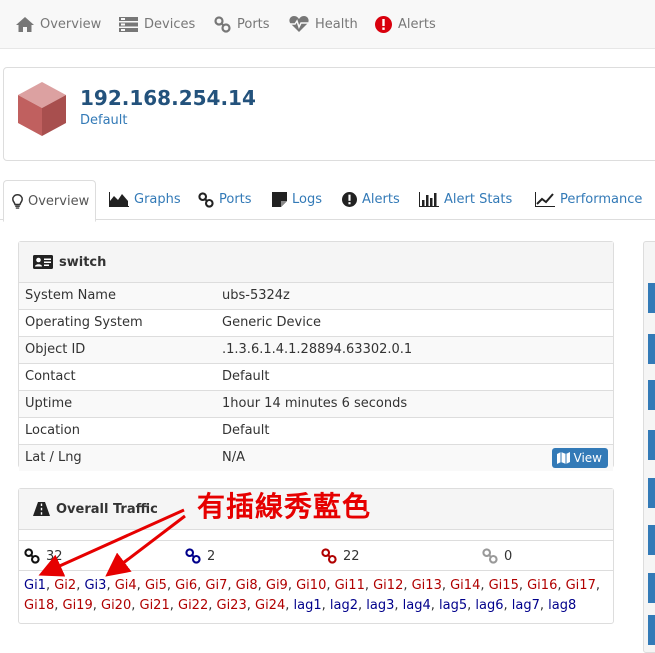 The image size is (655, 653). I want to click on port-link: Gi14, so click(465, 585).